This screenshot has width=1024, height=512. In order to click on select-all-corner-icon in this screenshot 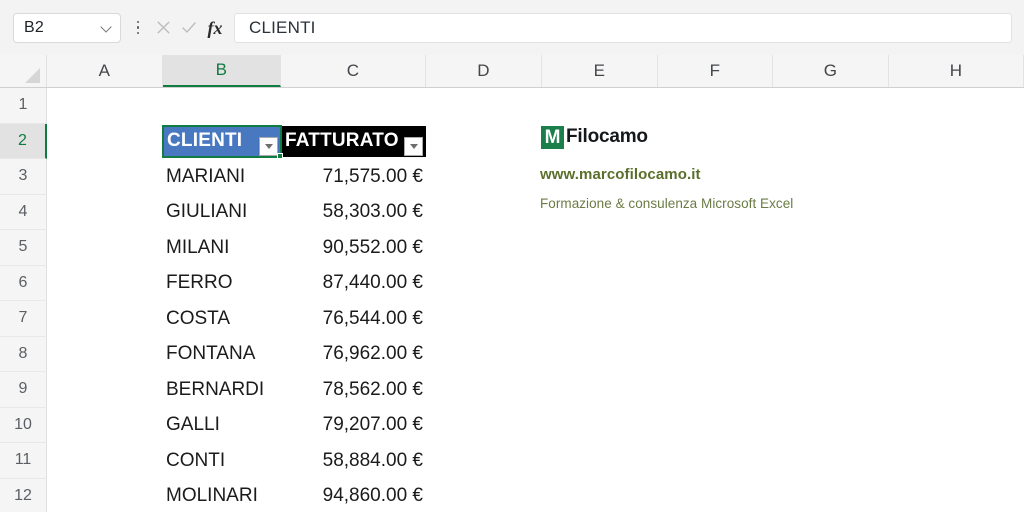, I will do `click(23, 71)`.